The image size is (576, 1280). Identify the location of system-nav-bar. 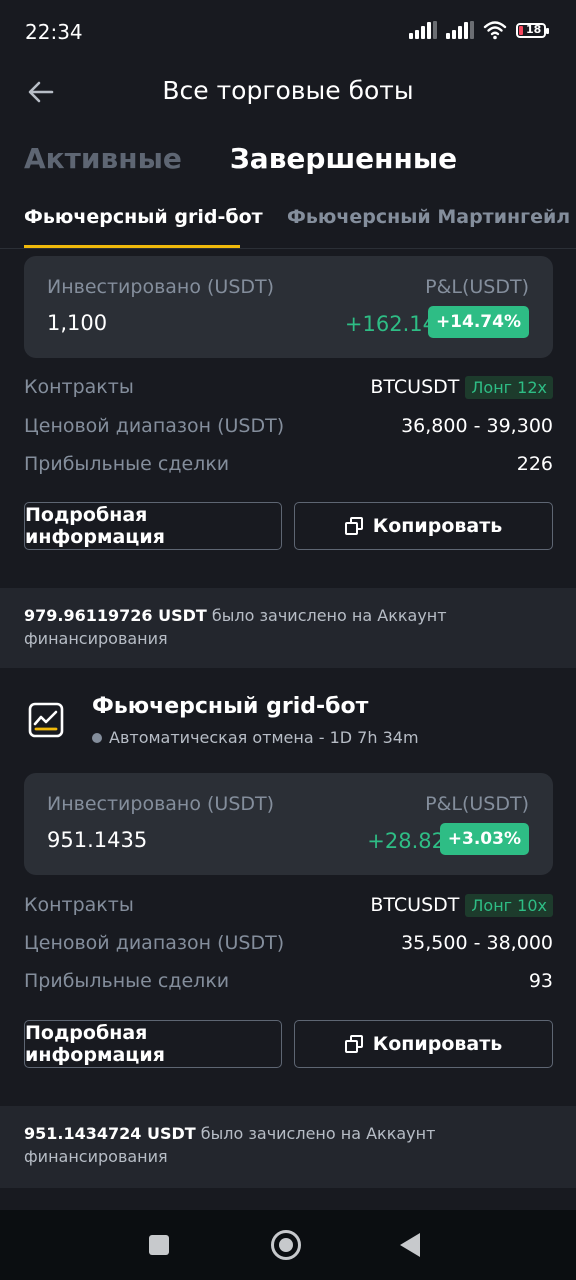
(288, 1245).